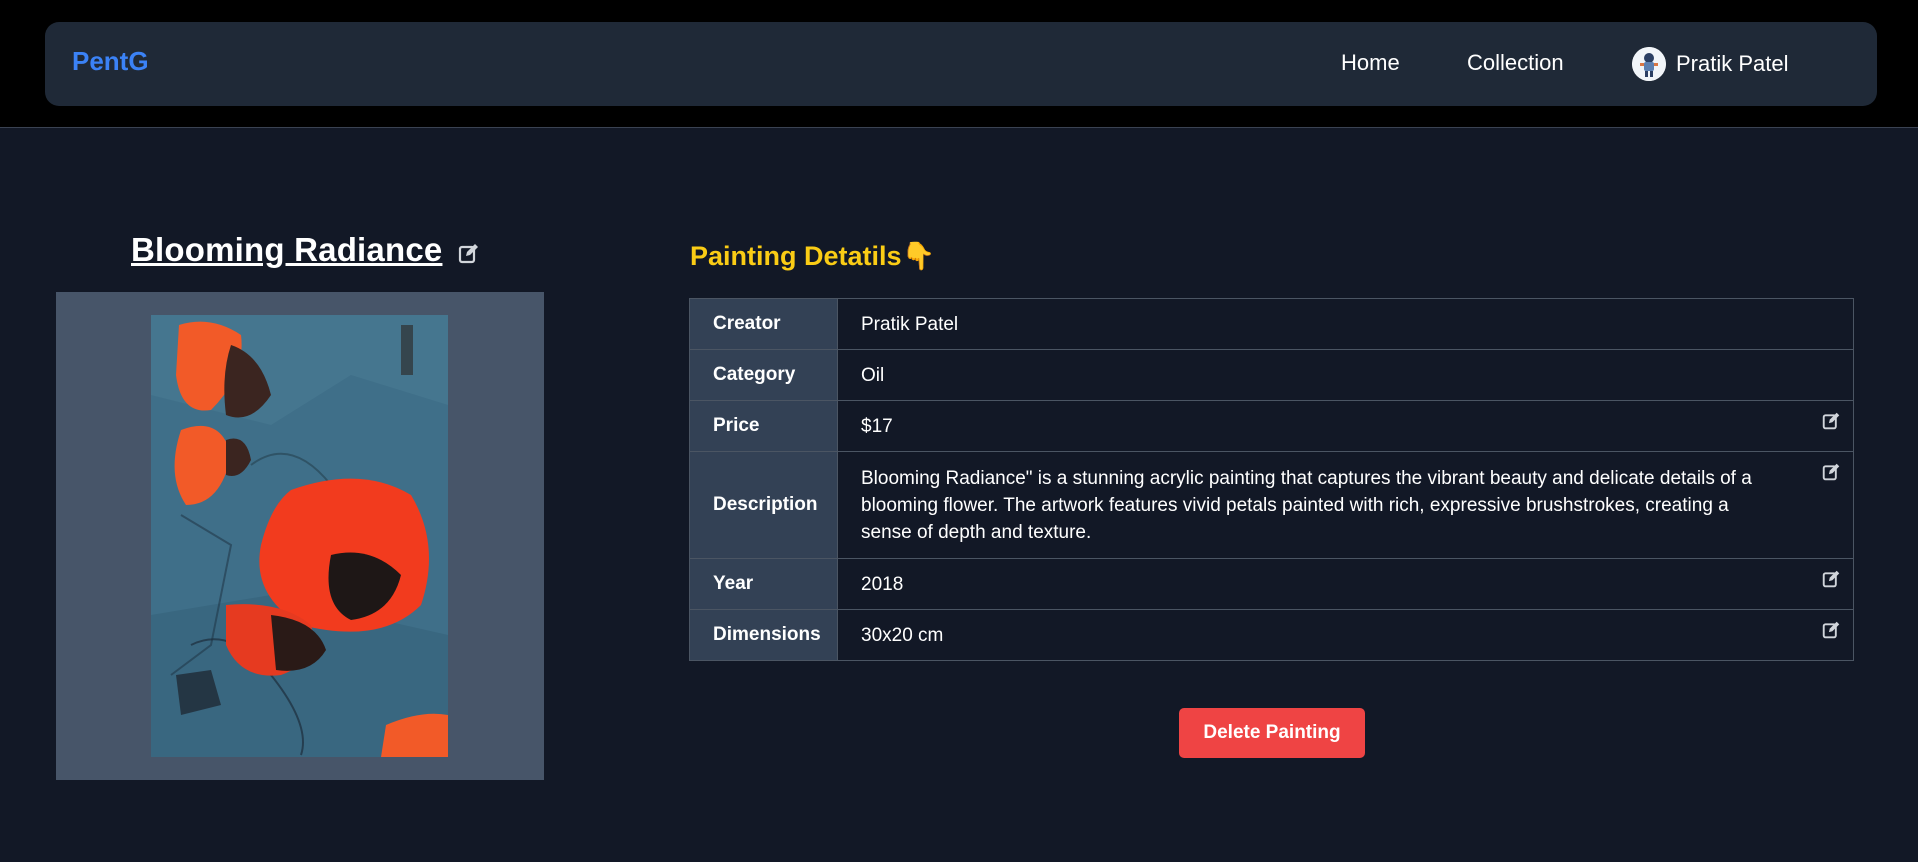 Image resolution: width=1918 pixels, height=862 pixels. What do you see at coordinates (902, 635) in the screenshot?
I see `dimensions-value: 30x20 cm` at bounding box center [902, 635].